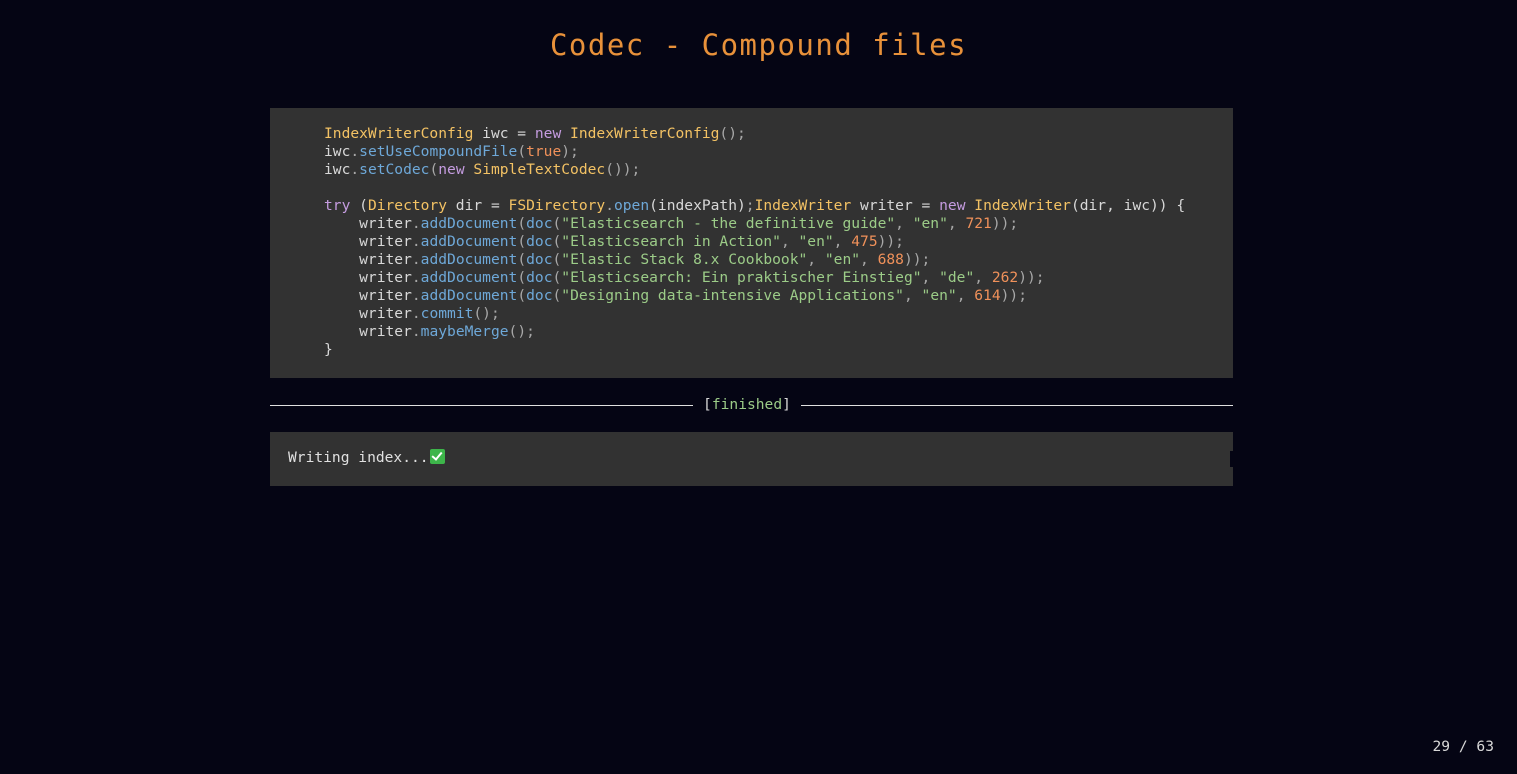 This screenshot has width=1517, height=774. Describe the element at coordinates (758, 45) in the screenshot. I see `slide-title: Codec - Compound files` at that location.